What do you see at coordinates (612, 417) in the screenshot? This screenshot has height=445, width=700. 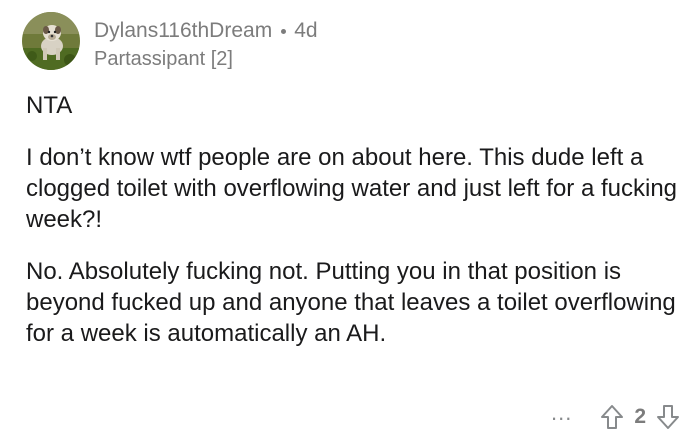 I see `upvote-arrow-icon` at bounding box center [612, 417].